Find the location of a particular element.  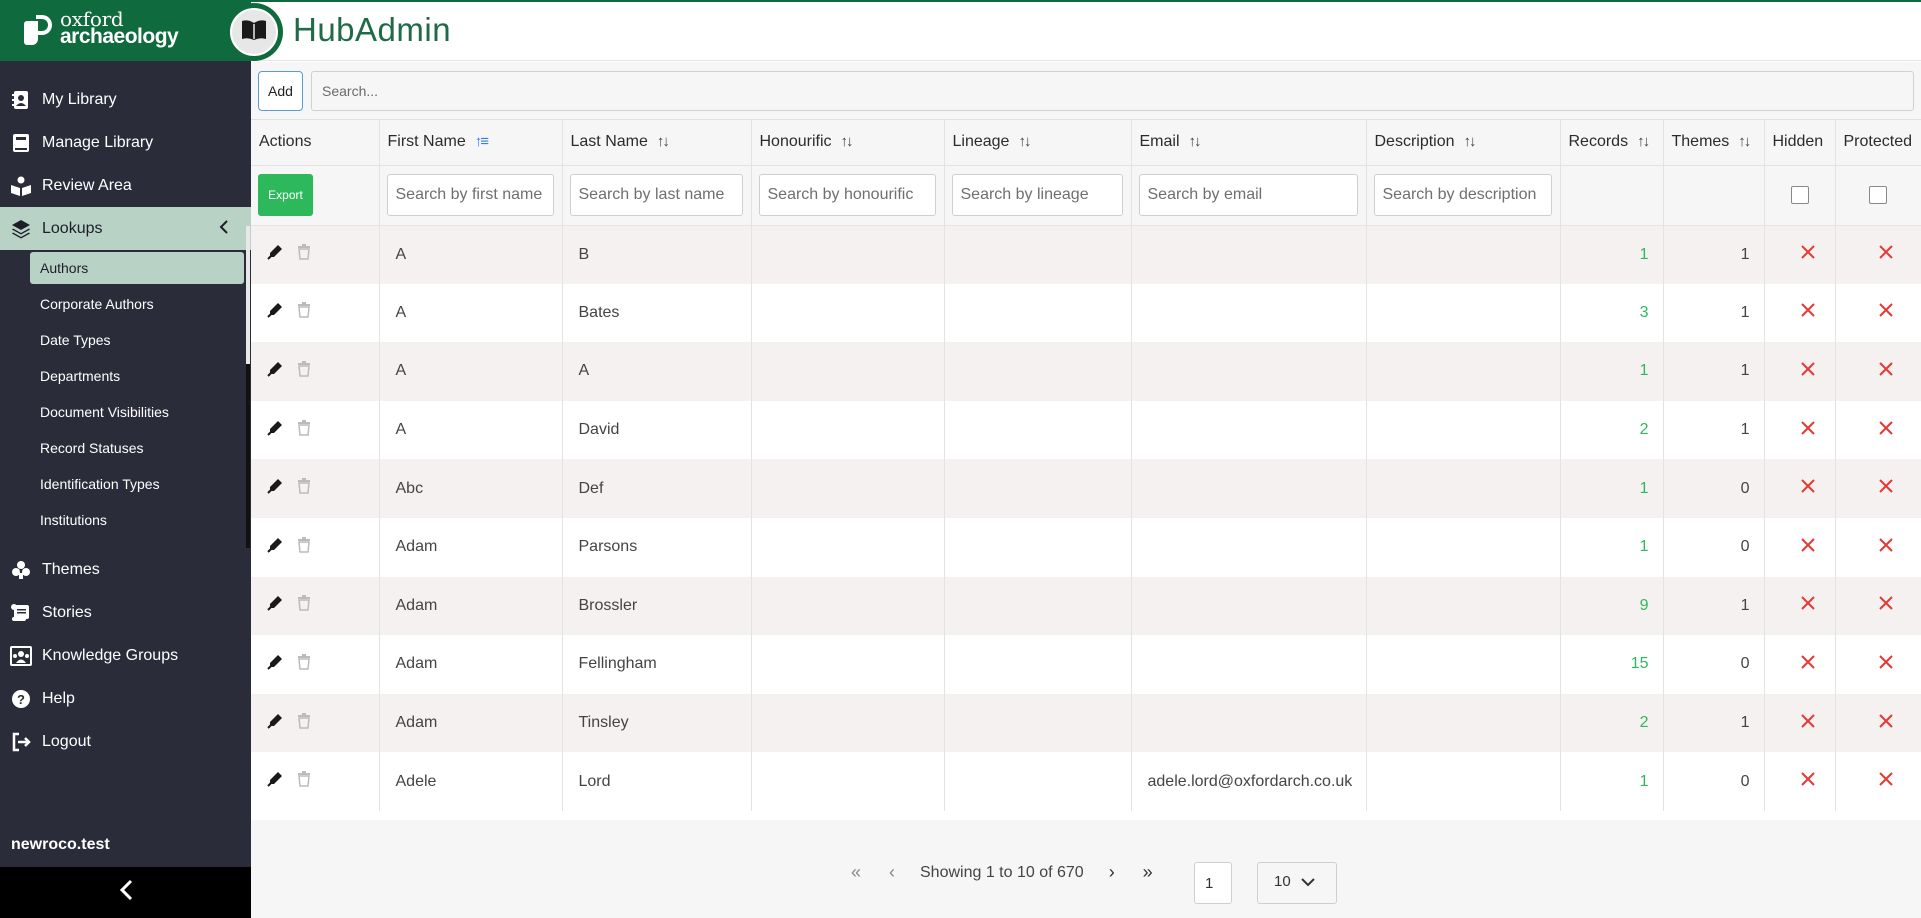

sidebar-item-help: ? Help is located at coordinates (125, 698).